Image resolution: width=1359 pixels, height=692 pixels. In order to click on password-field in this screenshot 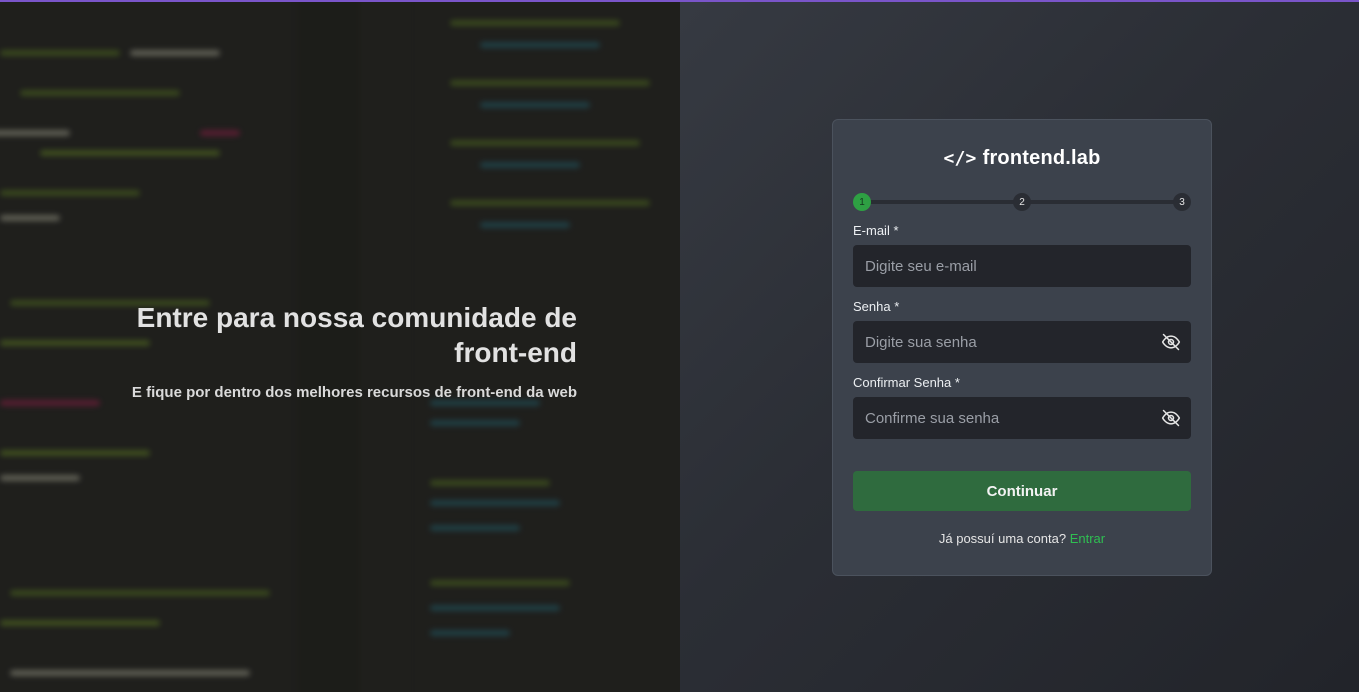, I will do `click(1022, 342)`.